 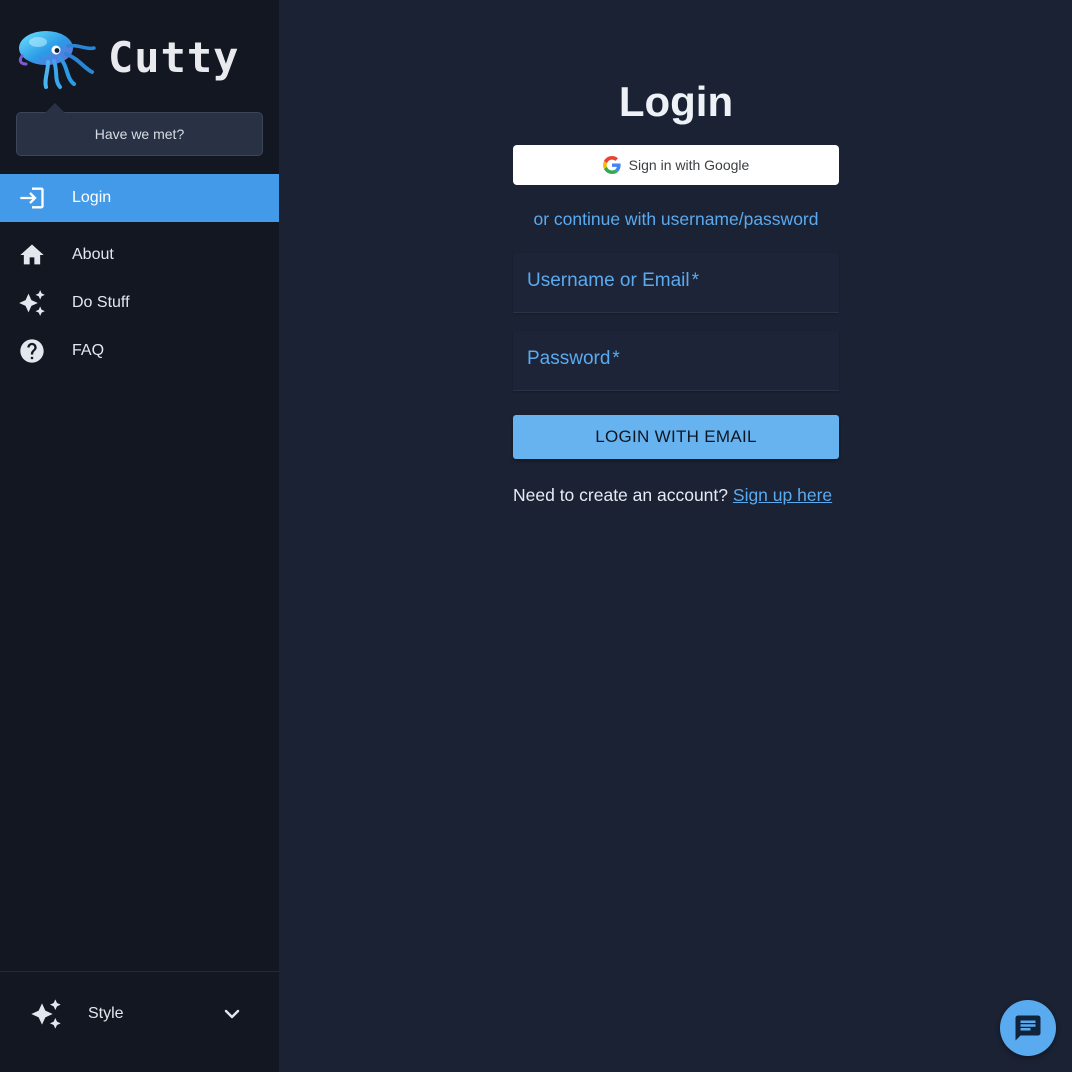 What do you see at coordinates (32, 198) in the screenshot?
I see `login-icon` at bounding box center [32, 198].